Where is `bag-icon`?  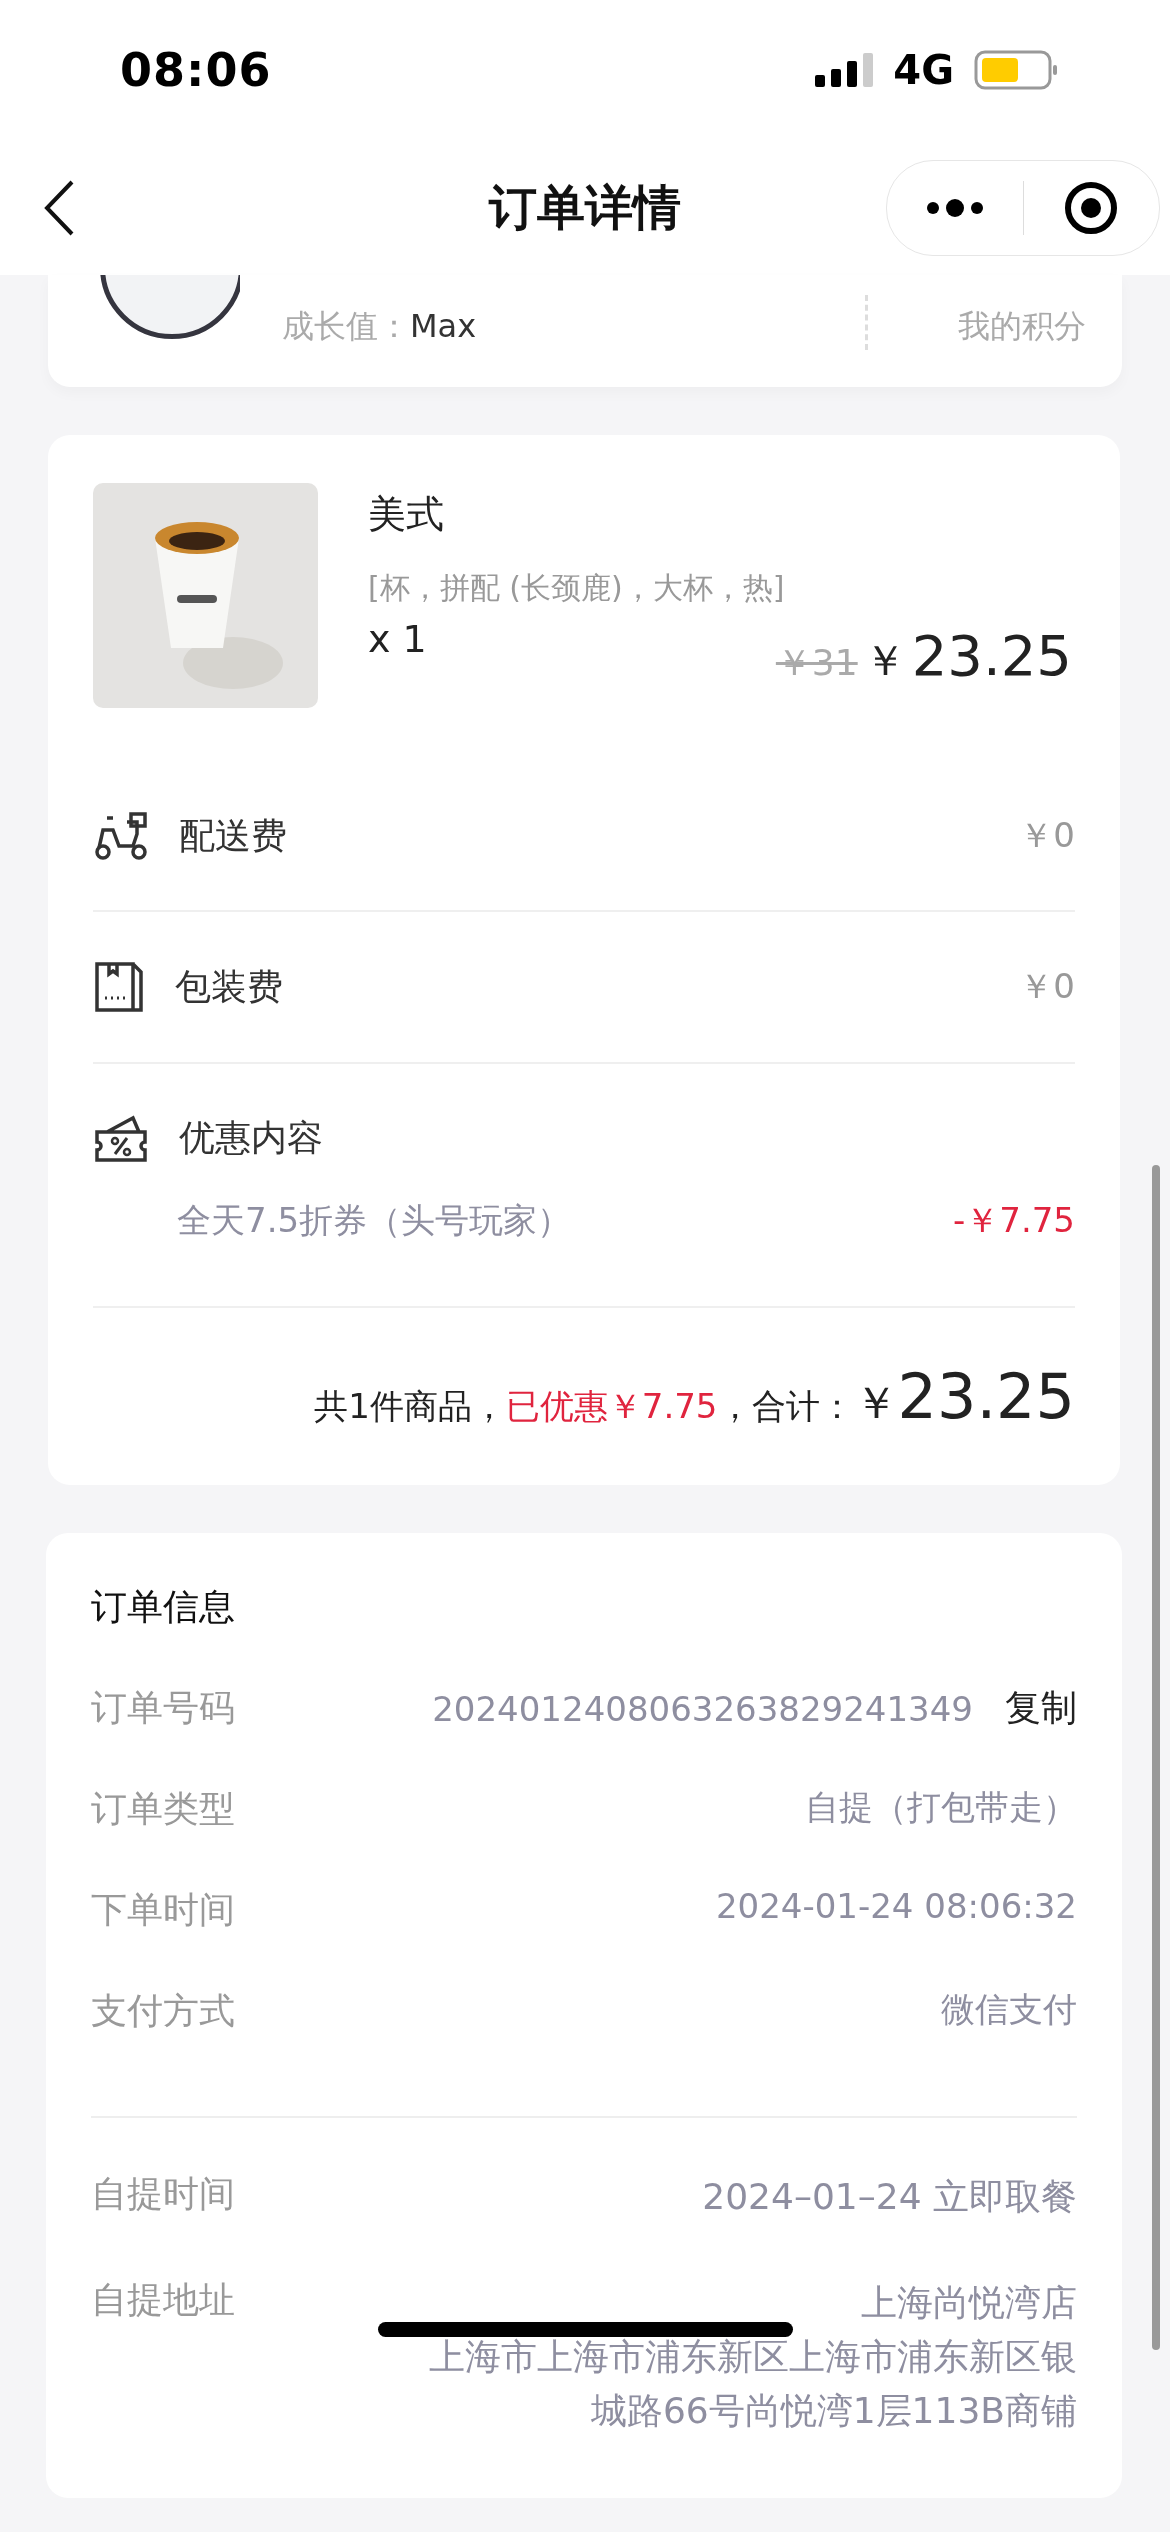 bag-icon is located at coordinates (119, 987).